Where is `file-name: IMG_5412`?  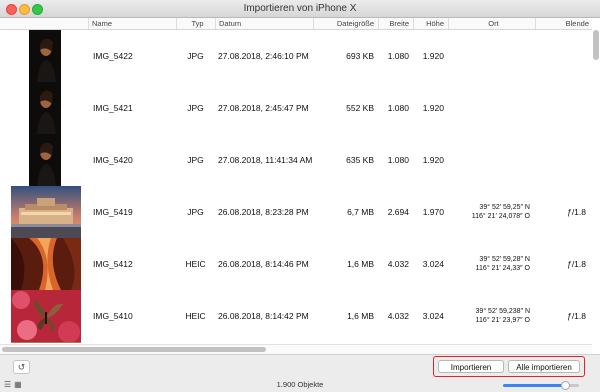 file-name: IMG_5412 is located at coordinates (113, 264).